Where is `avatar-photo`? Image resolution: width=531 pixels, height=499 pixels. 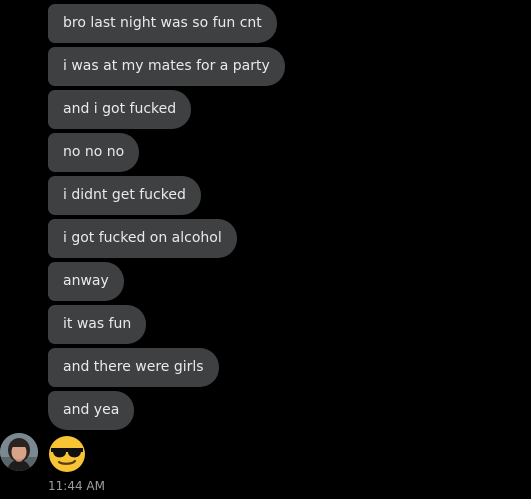 avatar-photo is located at coordinates (19, 452).